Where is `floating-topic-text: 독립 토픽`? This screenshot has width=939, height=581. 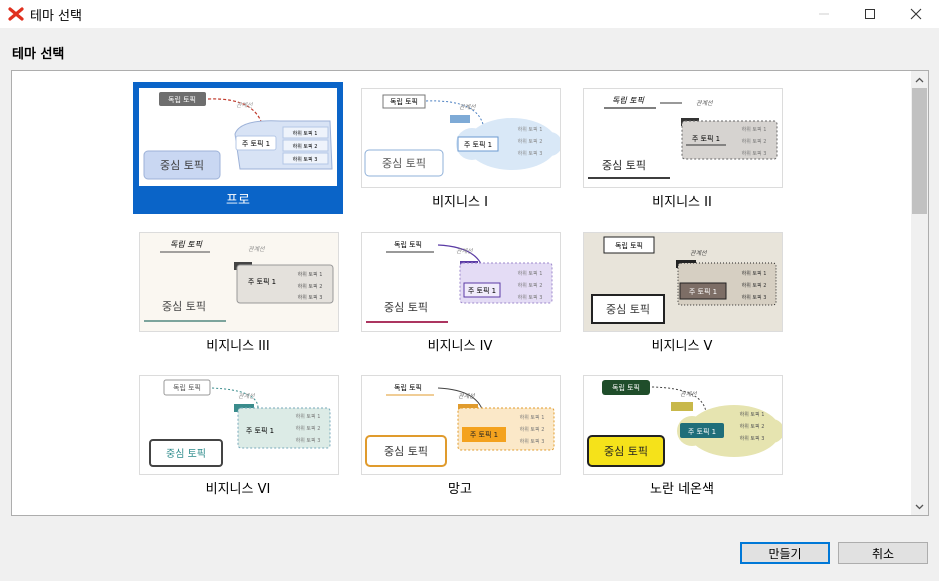
floating-topic-text: 독립 토픽 is located at coordinates (182, 99).